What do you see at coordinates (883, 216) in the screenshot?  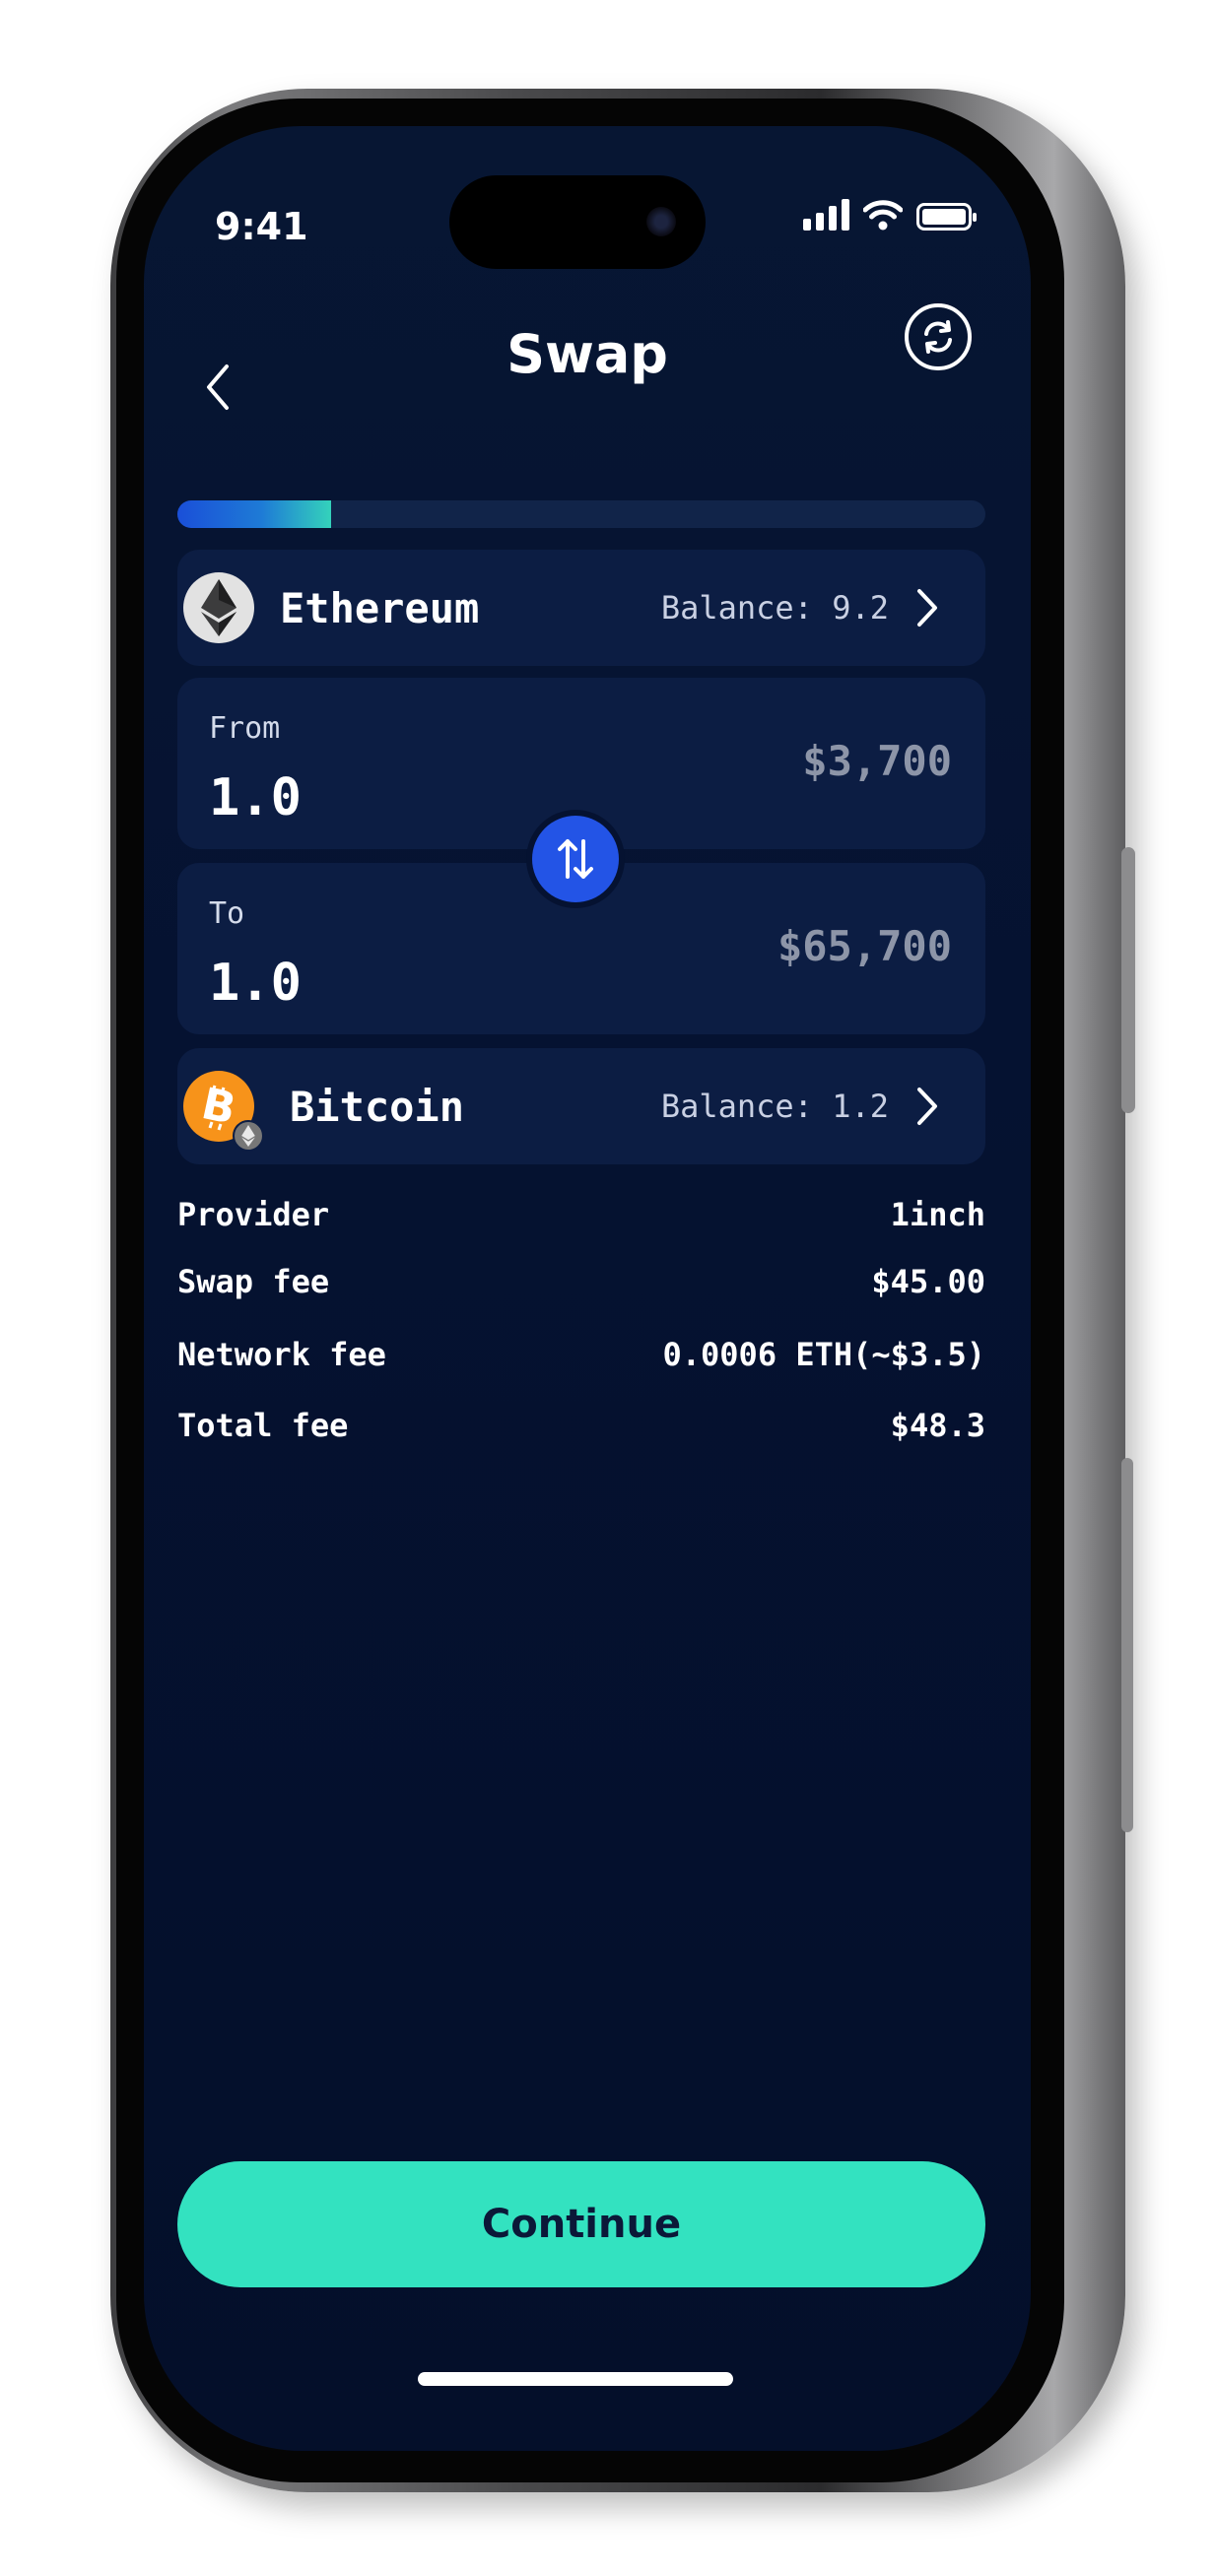 I see `wifi-icon` at bounding box center [883, 216].